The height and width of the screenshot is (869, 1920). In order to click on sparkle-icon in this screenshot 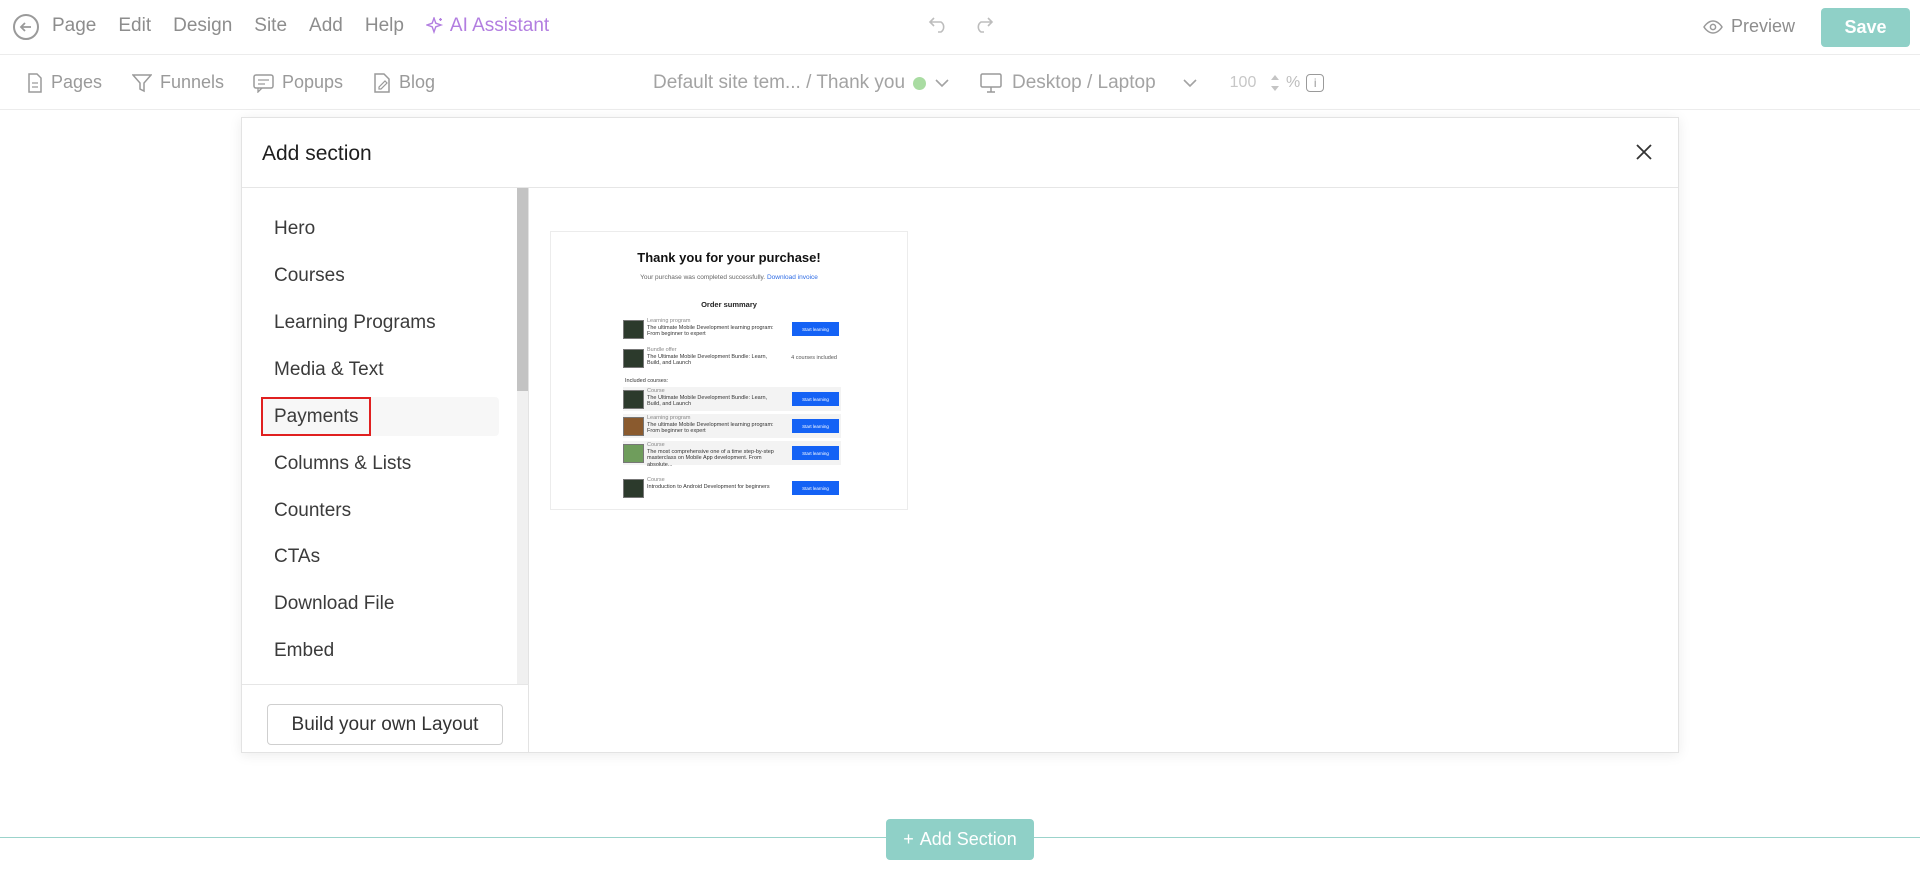, I will do `click(434, 26)`.